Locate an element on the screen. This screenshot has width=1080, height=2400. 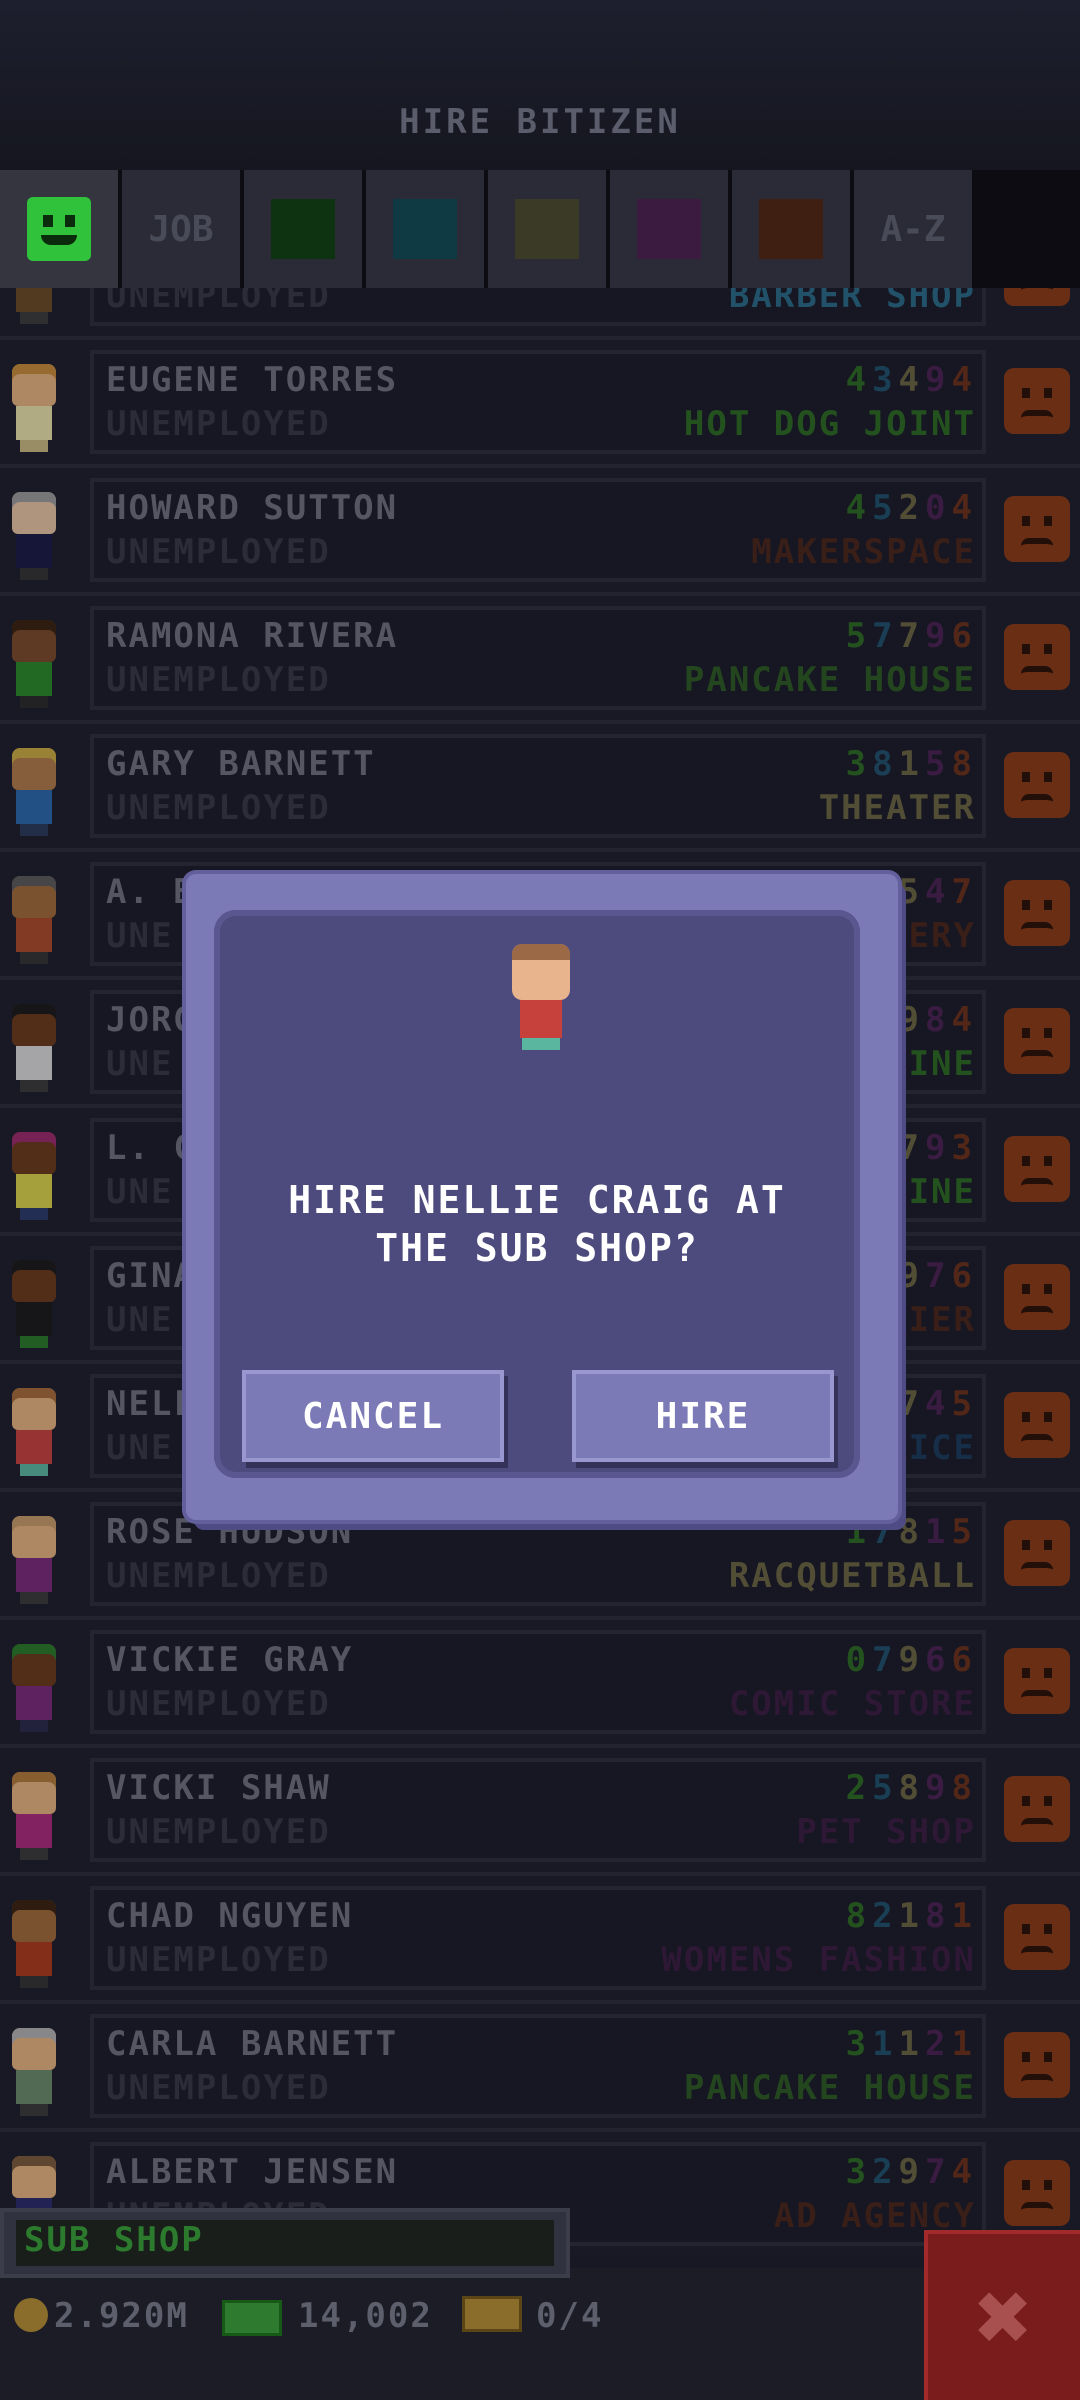
dialog-message: HIRE NELLIE CRAIG AT THE SUB SHOP? is located at coordinates (537, 1224).